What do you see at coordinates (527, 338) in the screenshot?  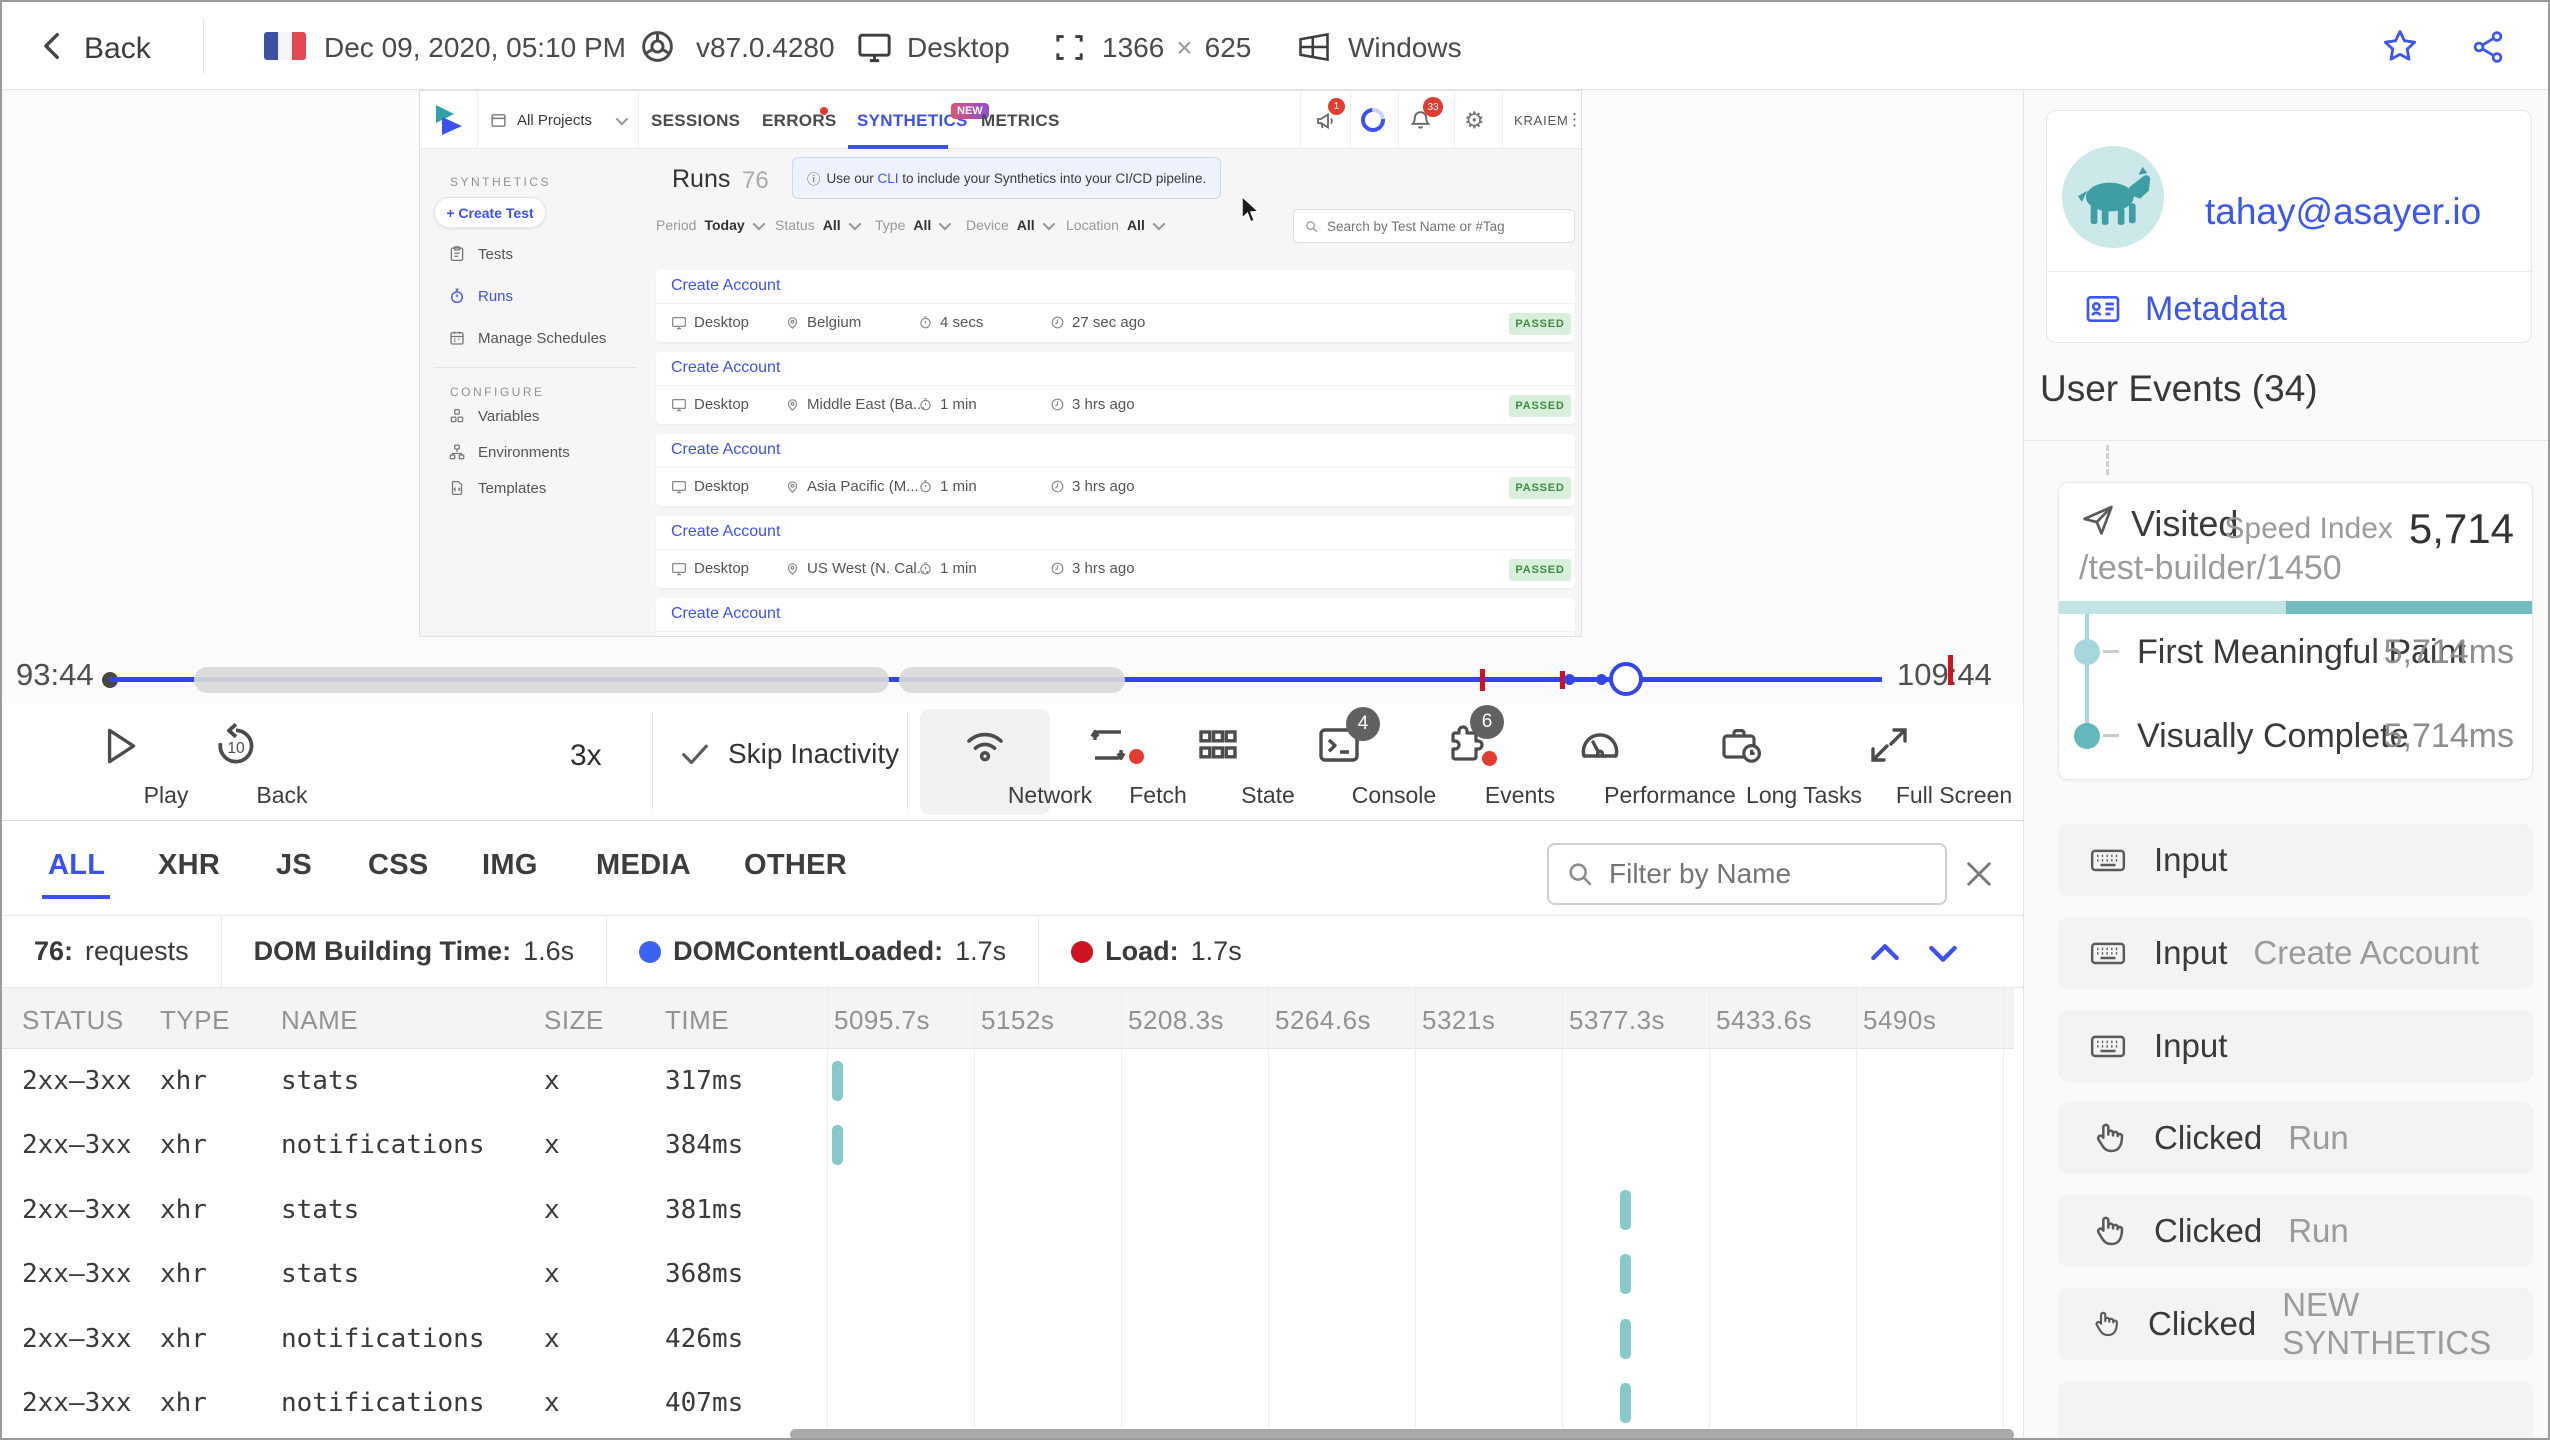 I see `sidebar-item-manage-schedules: Manage Schedules` at bounding box center [527, 338].